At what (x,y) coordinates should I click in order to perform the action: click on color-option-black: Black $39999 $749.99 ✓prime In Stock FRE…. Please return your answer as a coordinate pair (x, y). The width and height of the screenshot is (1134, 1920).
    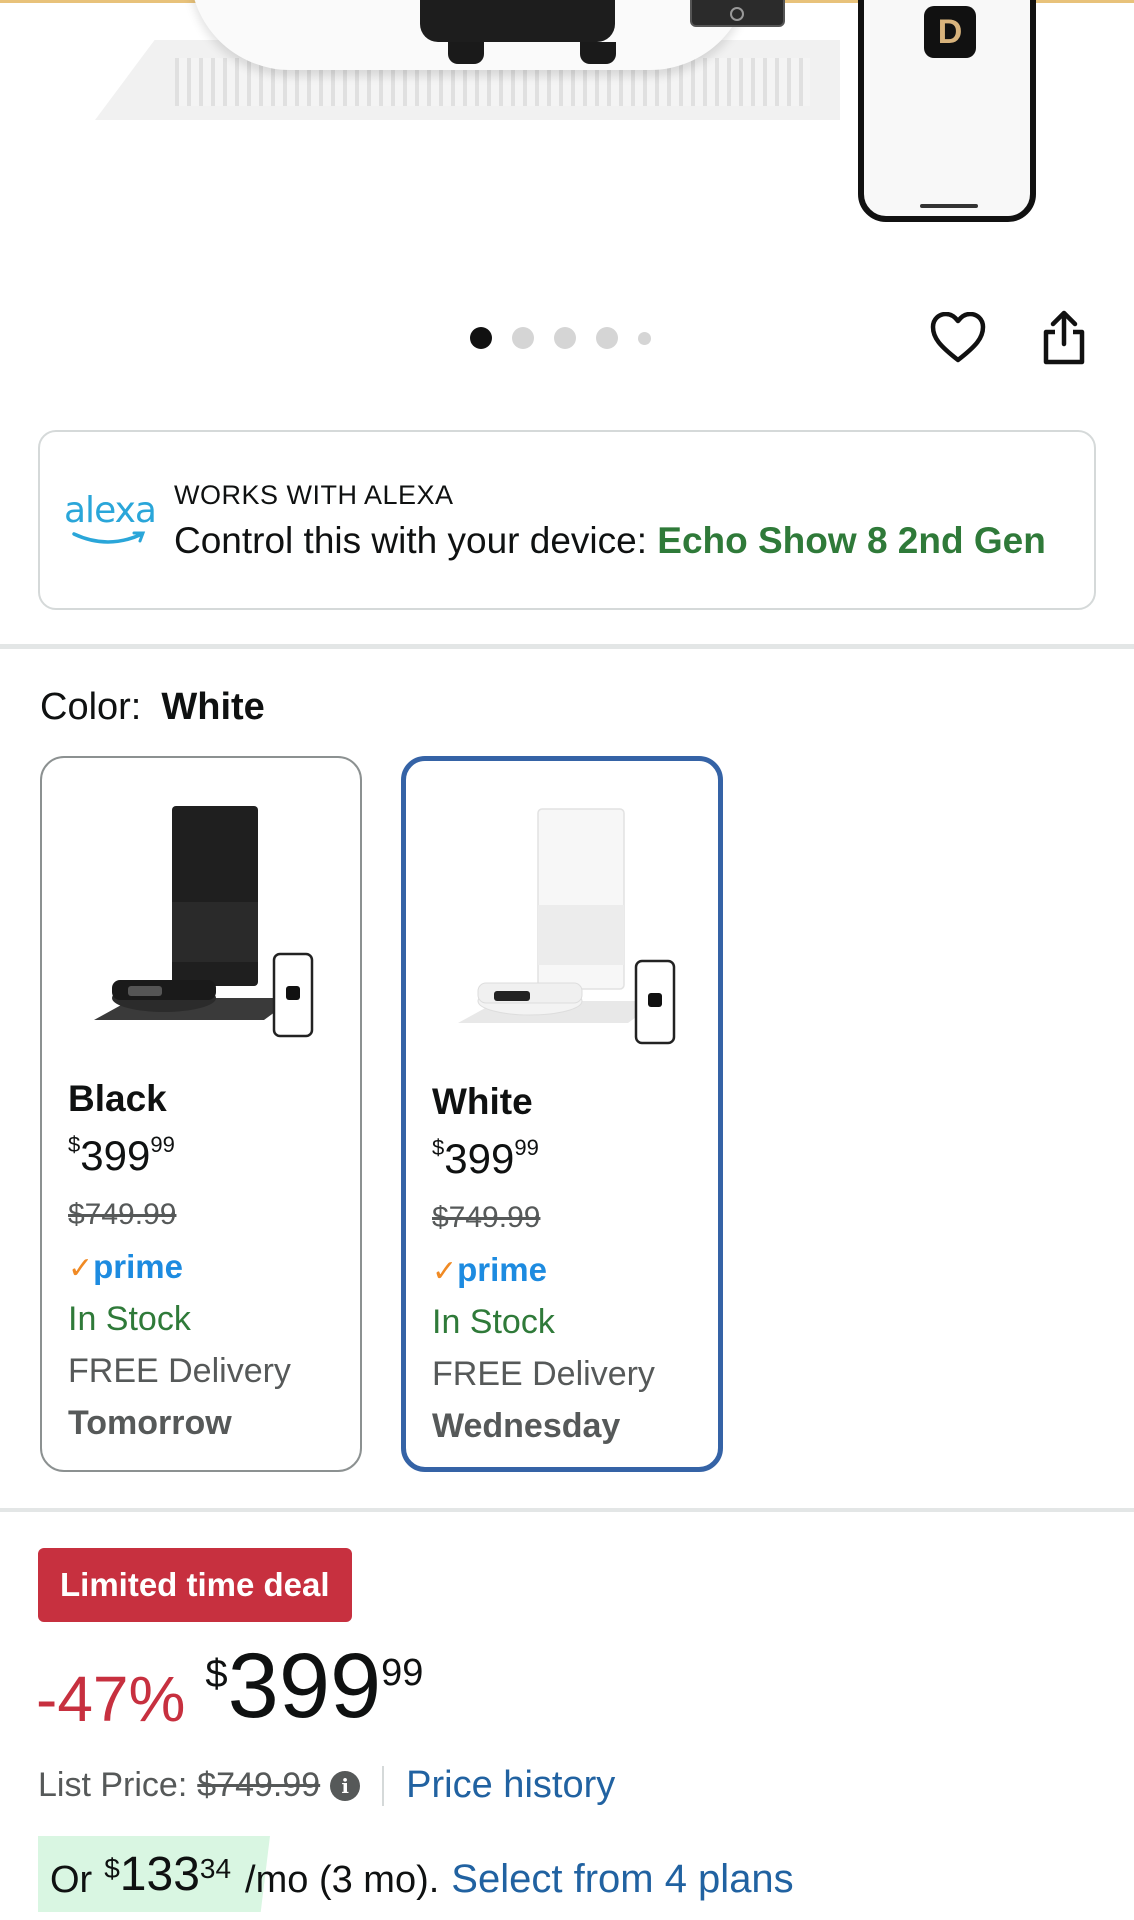
    Looking at the image, I should click on (201, 1114).